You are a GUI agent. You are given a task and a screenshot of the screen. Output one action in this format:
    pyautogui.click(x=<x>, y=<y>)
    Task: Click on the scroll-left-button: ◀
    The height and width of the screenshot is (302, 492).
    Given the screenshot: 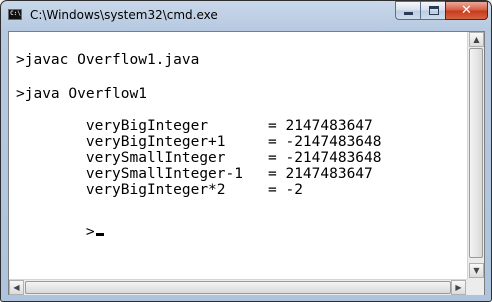 What is the action you would take?
    pyautogui.click(x=16, y=287)
    